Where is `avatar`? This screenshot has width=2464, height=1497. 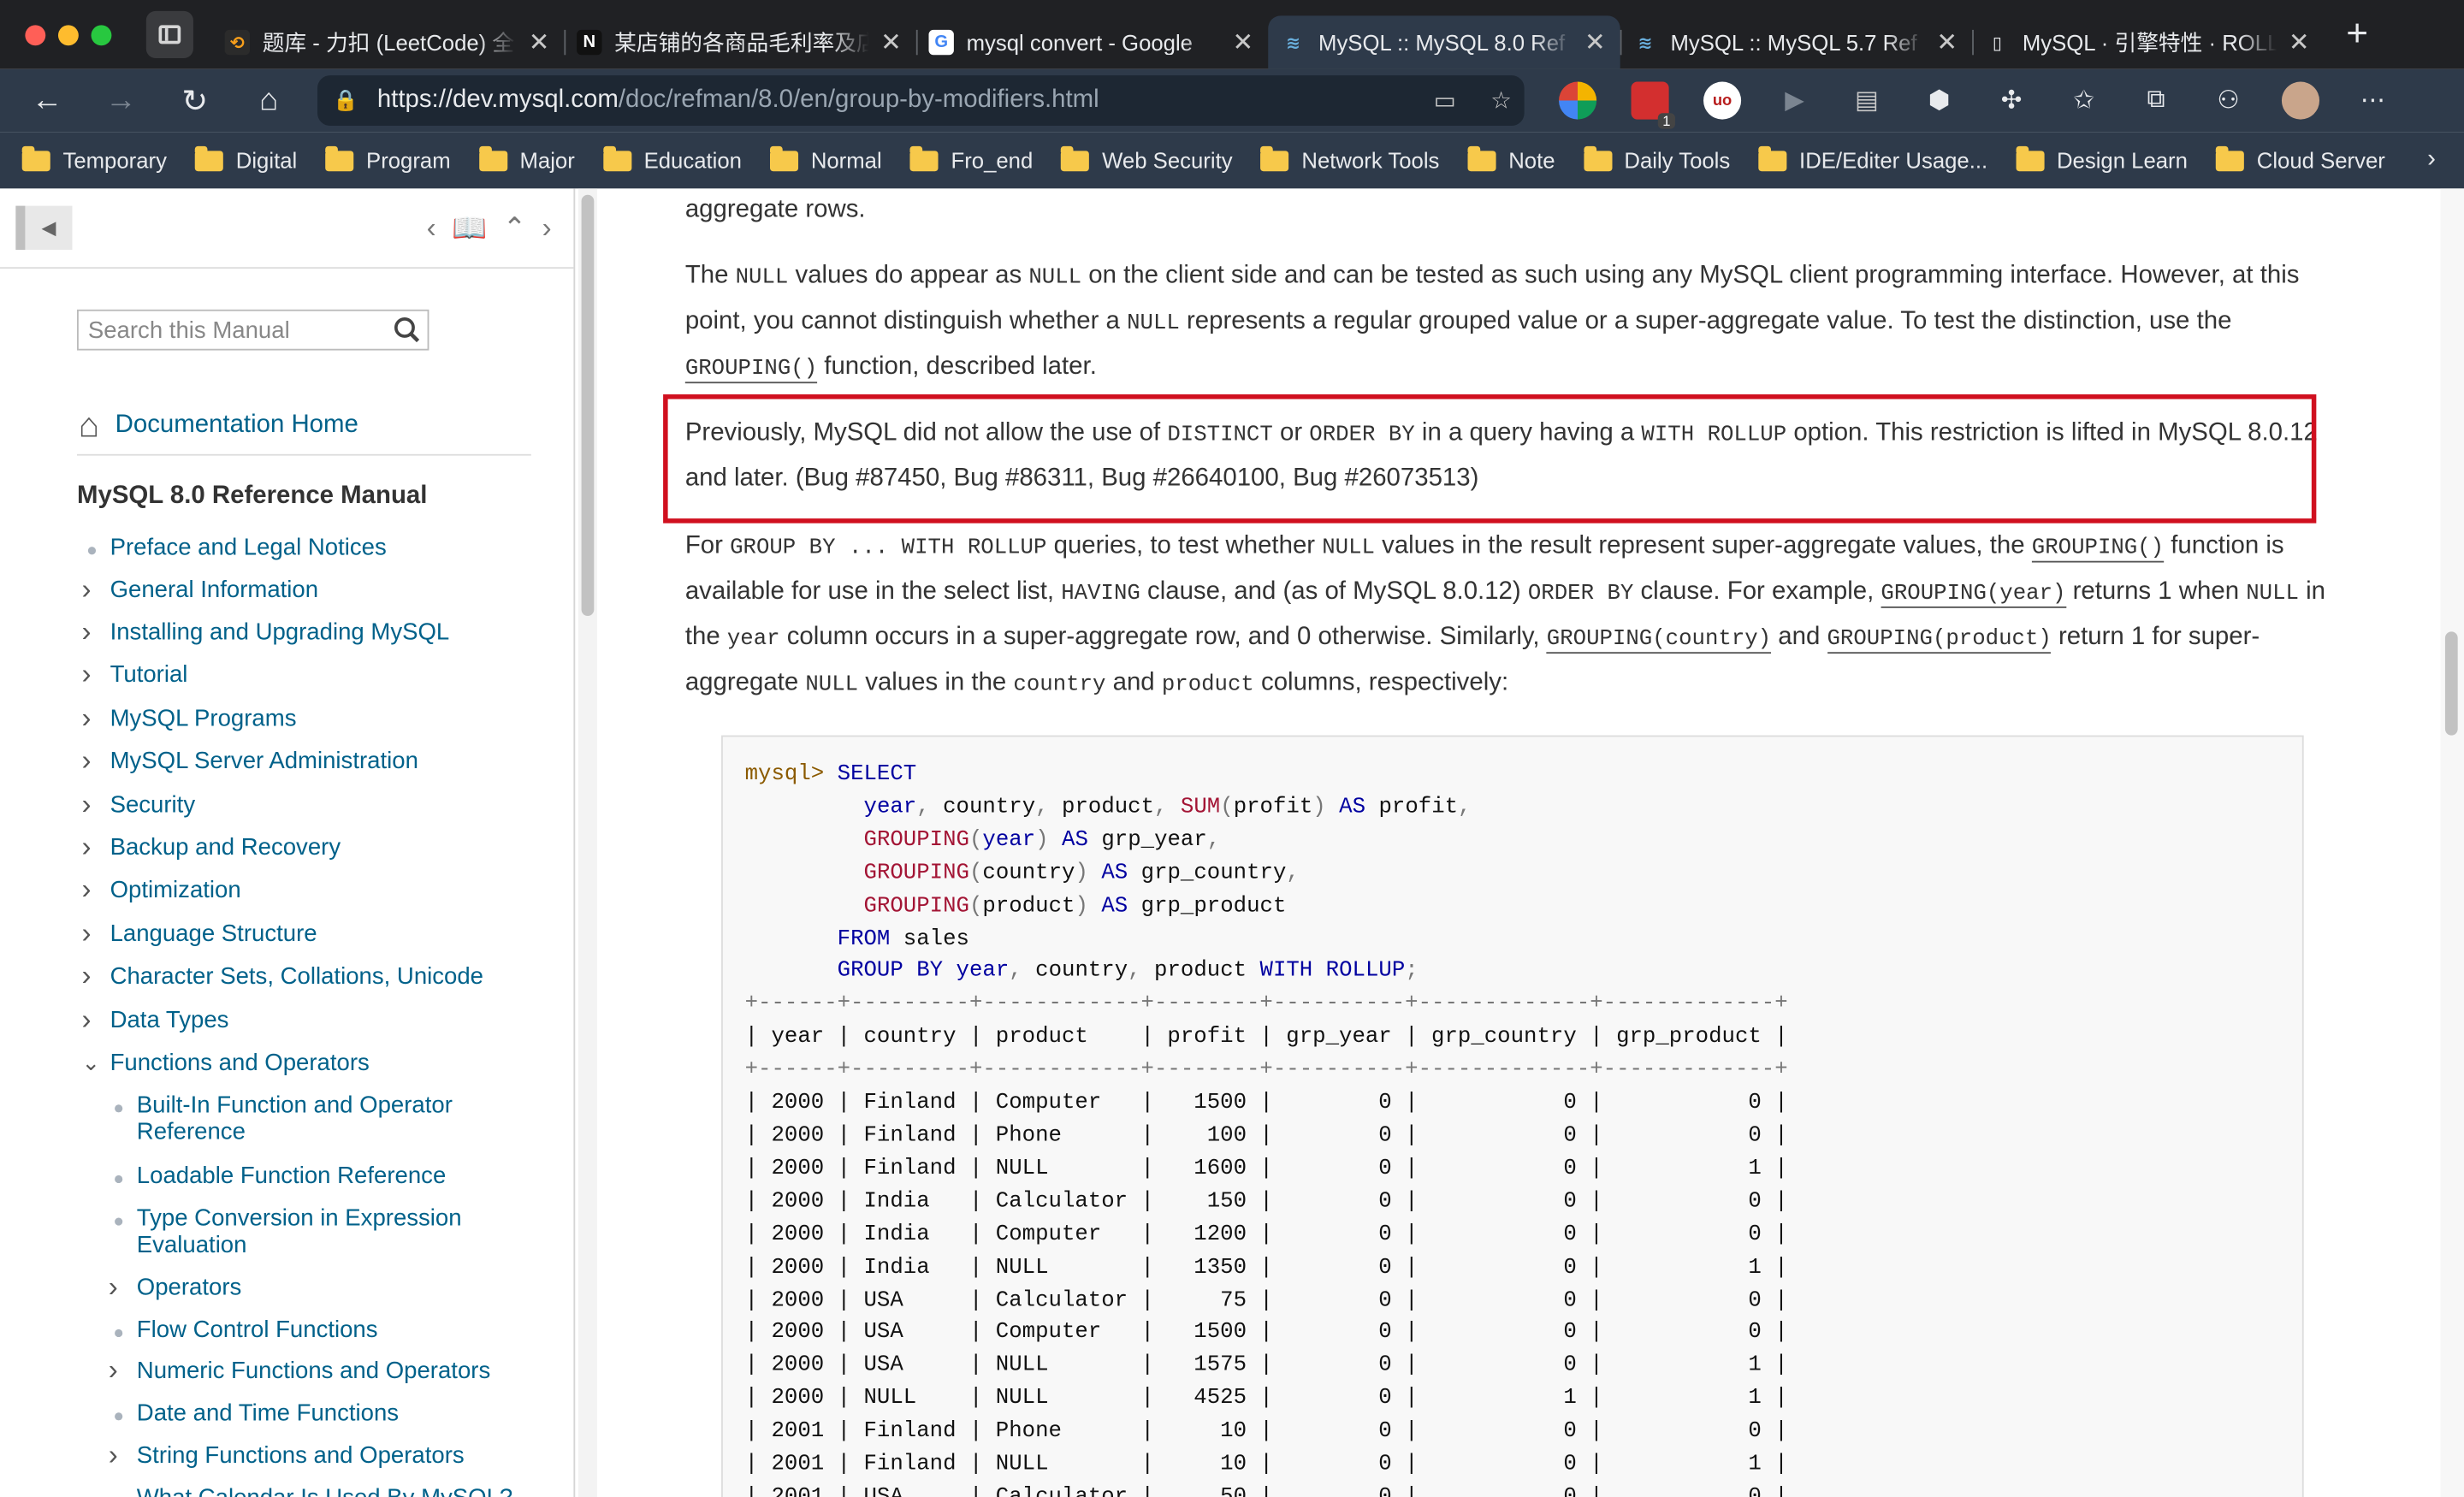 avatar is located at coordinates (2300, 100).